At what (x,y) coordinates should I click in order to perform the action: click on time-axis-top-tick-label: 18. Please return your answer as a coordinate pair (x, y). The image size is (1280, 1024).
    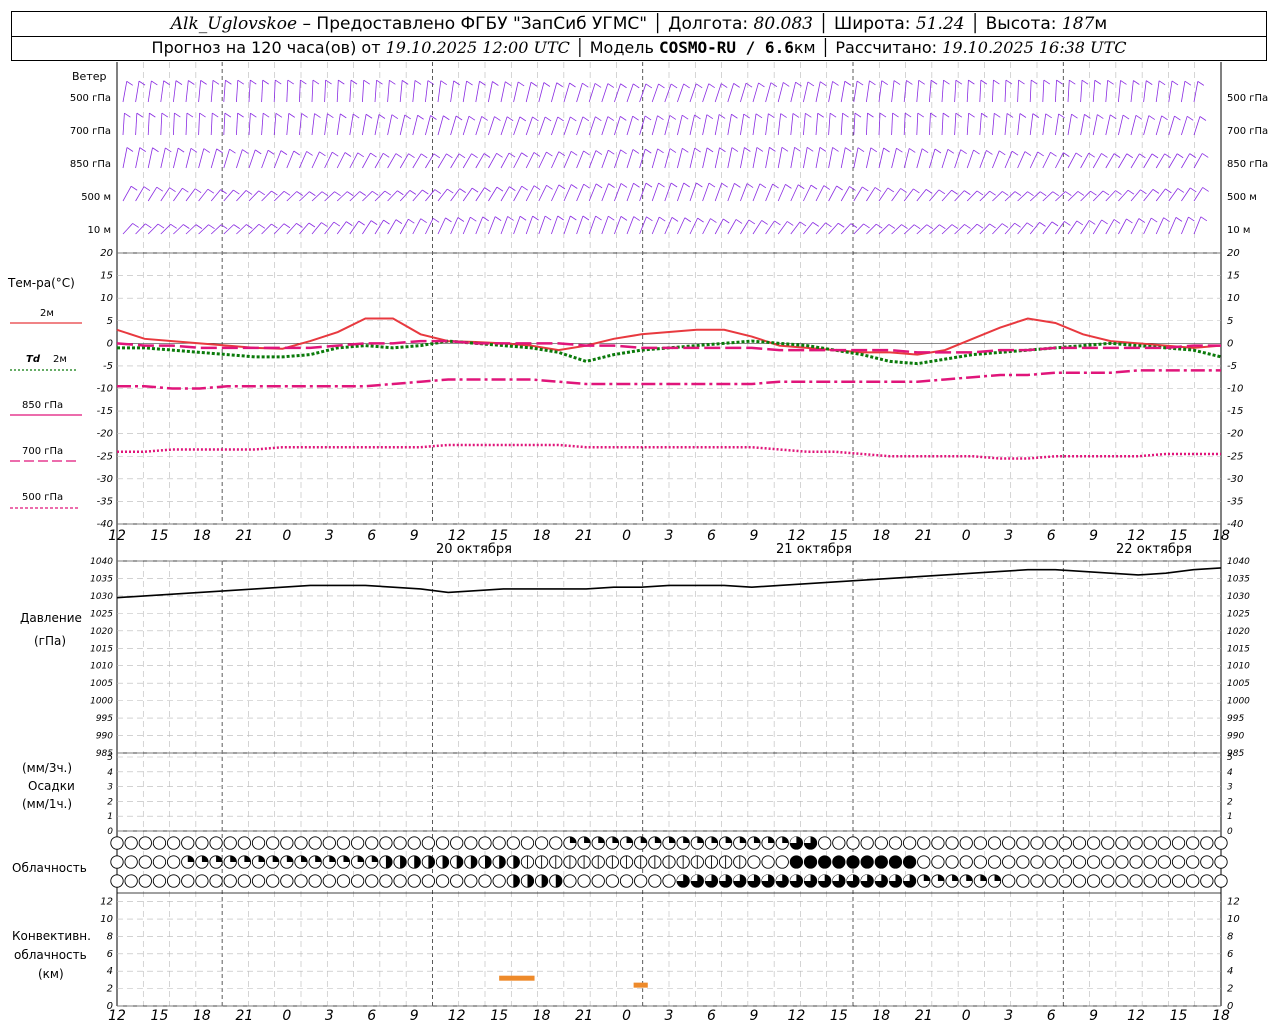
    Looking at the image, I should click on (1221, 536).